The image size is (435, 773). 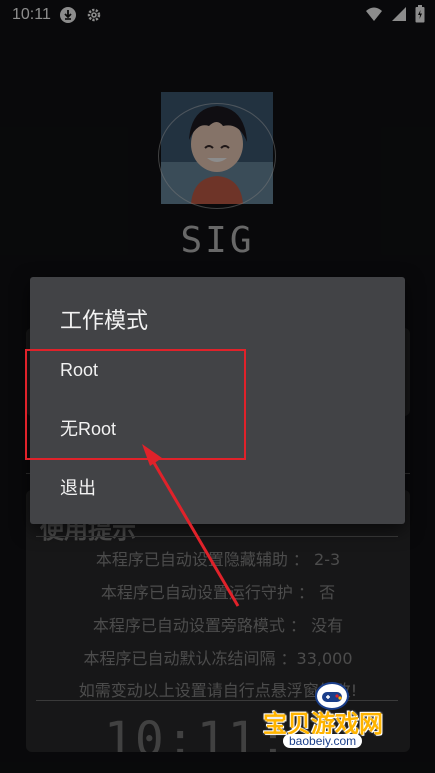 What do you see at coordinates (135, 404) in the screenshot?
I see `highlight-box` at bounding box center [135, 404].